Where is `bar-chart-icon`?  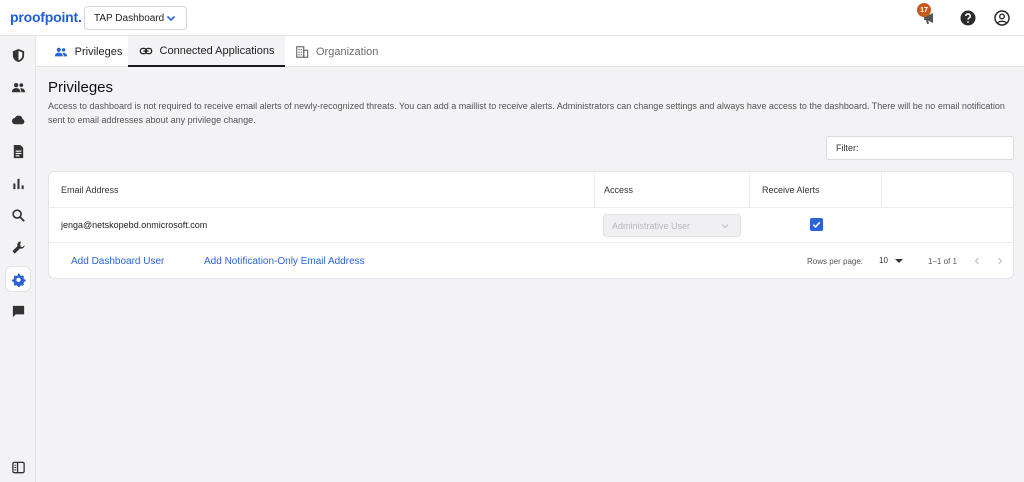 bar-chart-icon is located at coordinates (18, 183).